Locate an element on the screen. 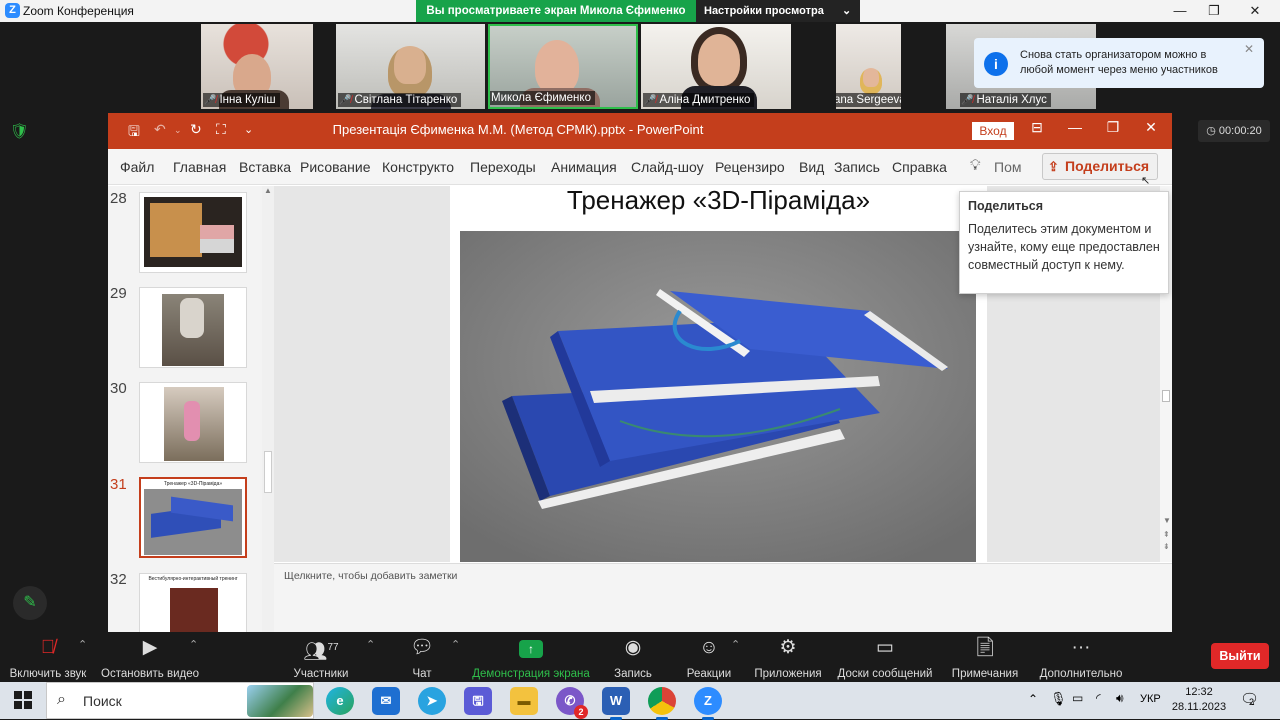 The width and height of the screenshot is (1280, 720). leave-meeting-button: Выйти is located at coordinates (1240, 656).